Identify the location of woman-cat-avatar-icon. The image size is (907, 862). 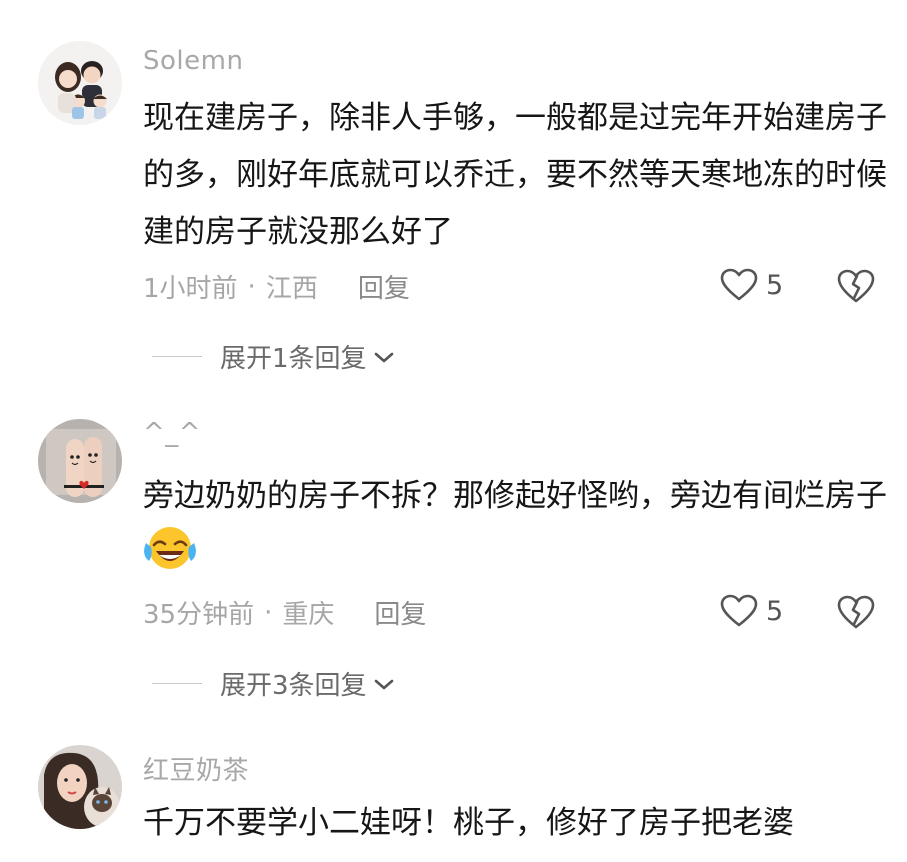
(80, 787).